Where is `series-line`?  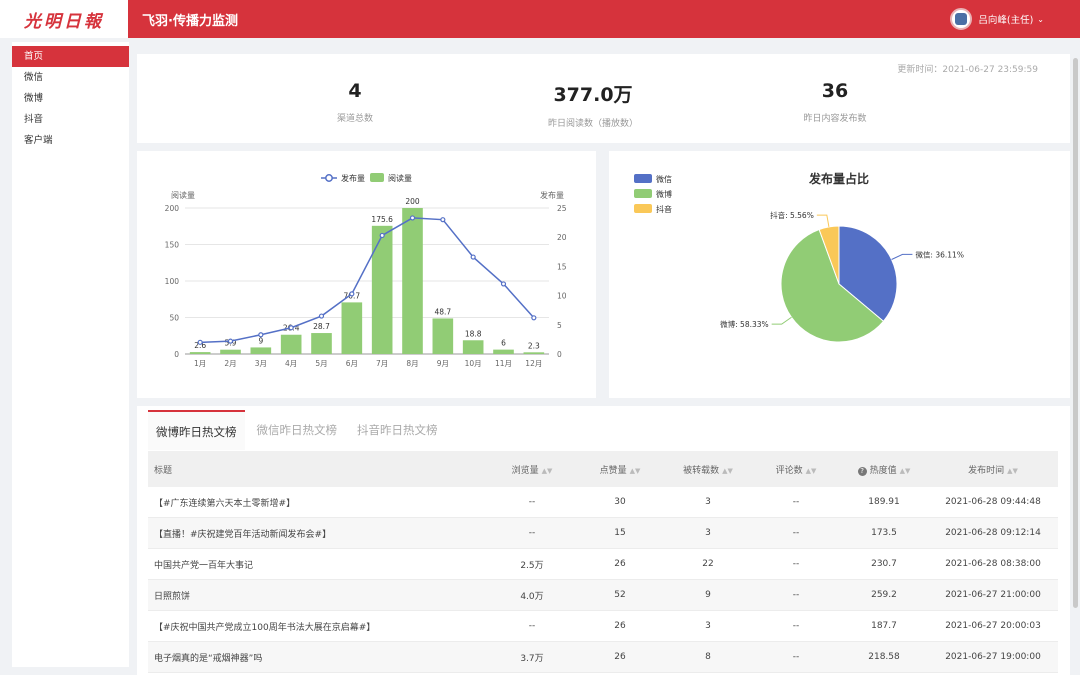 series-line is located at coordinates (367, 280).